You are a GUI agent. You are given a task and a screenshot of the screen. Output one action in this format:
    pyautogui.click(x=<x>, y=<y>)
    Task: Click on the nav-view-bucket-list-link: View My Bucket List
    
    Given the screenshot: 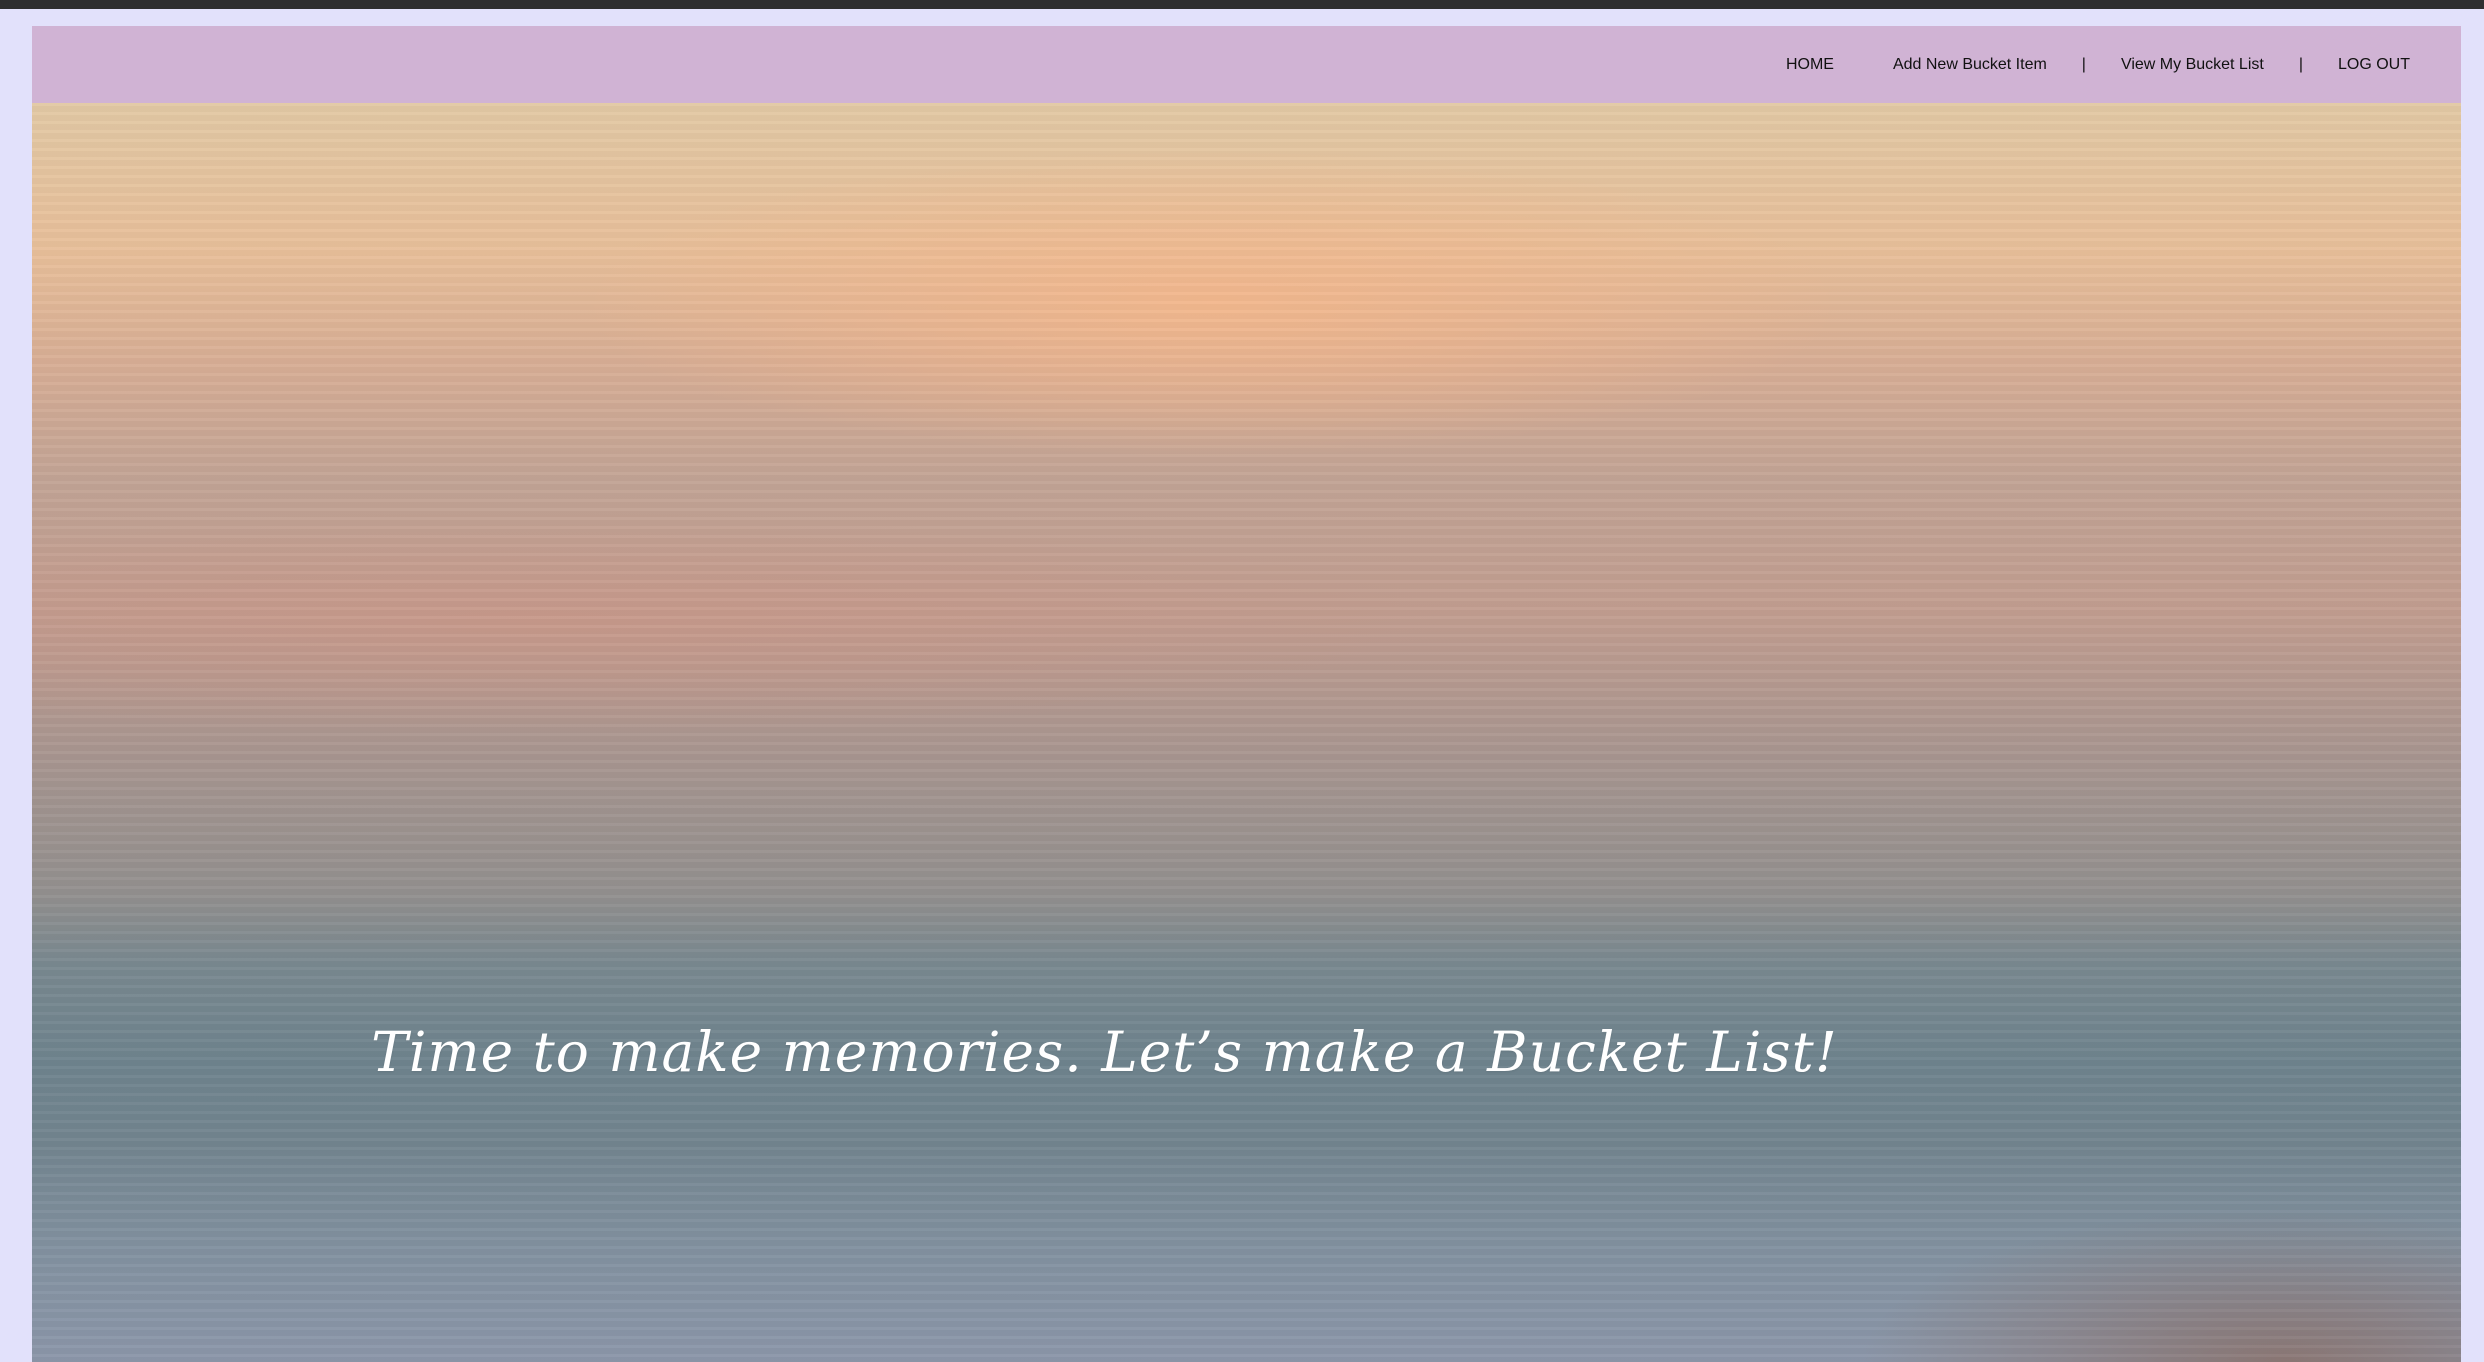 What is the action you would take?
    pyautogui.click(x=2192, y=65)
    